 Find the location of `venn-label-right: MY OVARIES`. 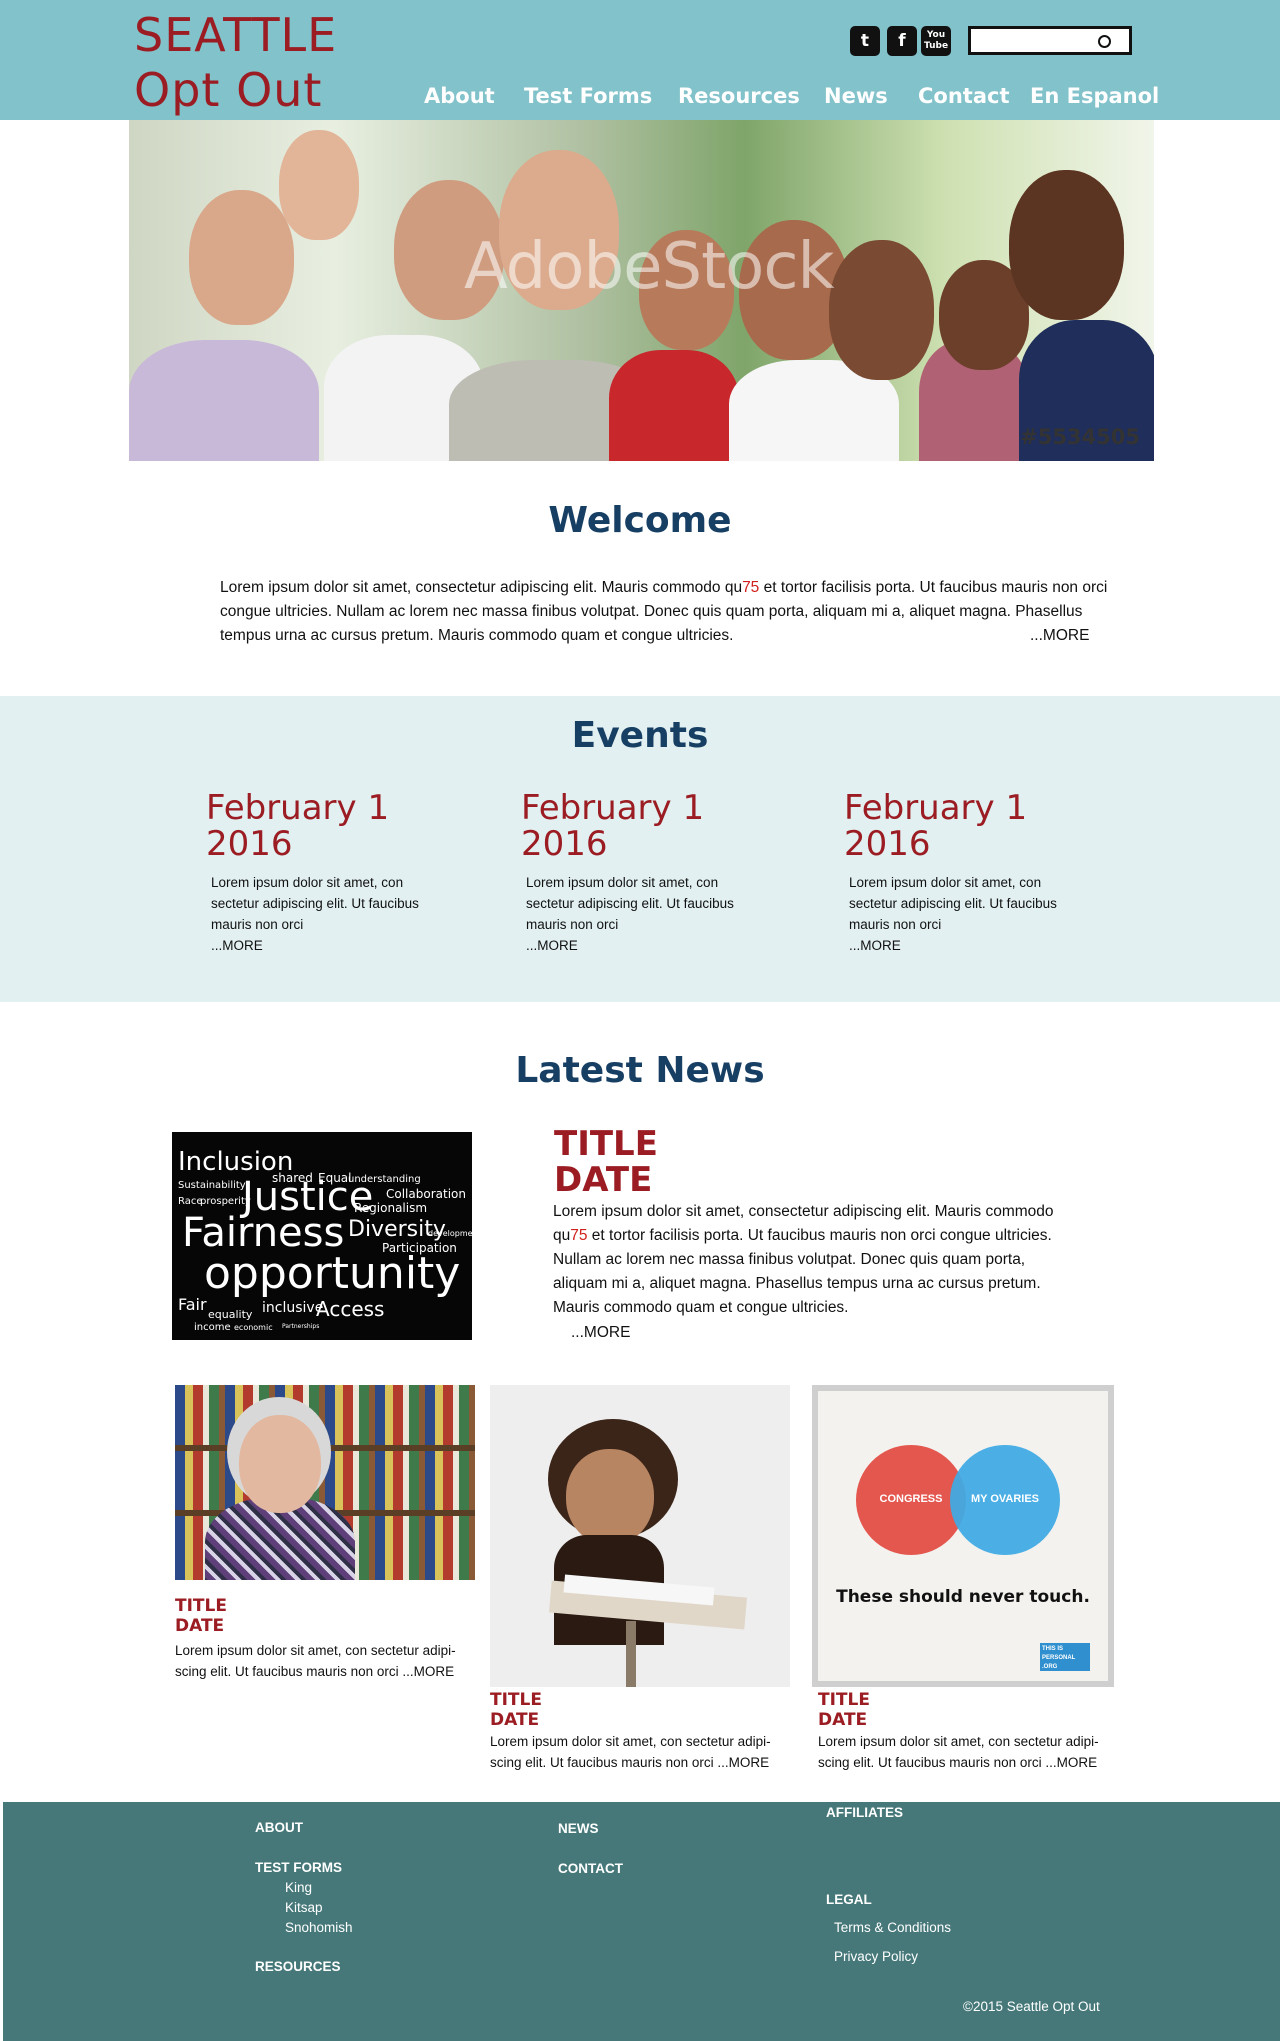

venn-label-right: MY OVARIES is located at coordinates (1005, 1499).